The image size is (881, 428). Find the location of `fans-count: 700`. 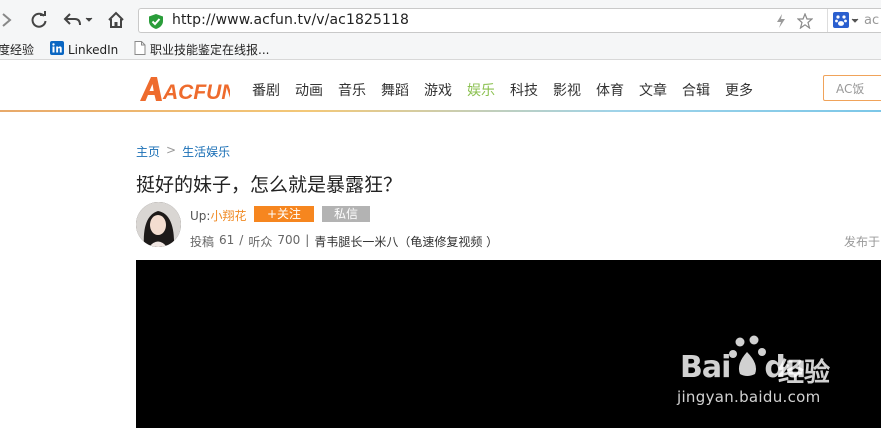

fans-count: 700 is located at coordinates (289, 240).